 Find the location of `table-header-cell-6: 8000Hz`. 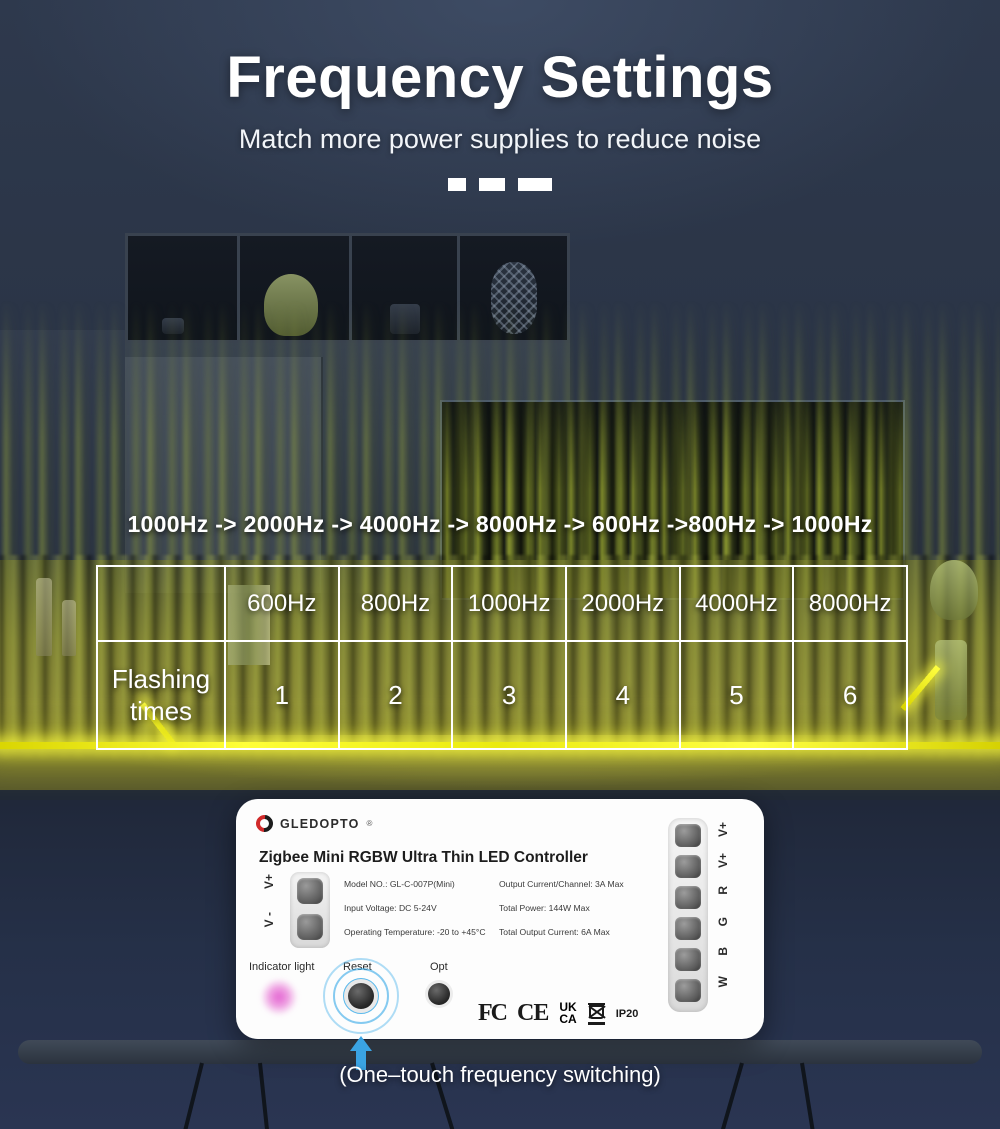

table-header-cell-6: 8000Hz is located at coordinates (850, 603).